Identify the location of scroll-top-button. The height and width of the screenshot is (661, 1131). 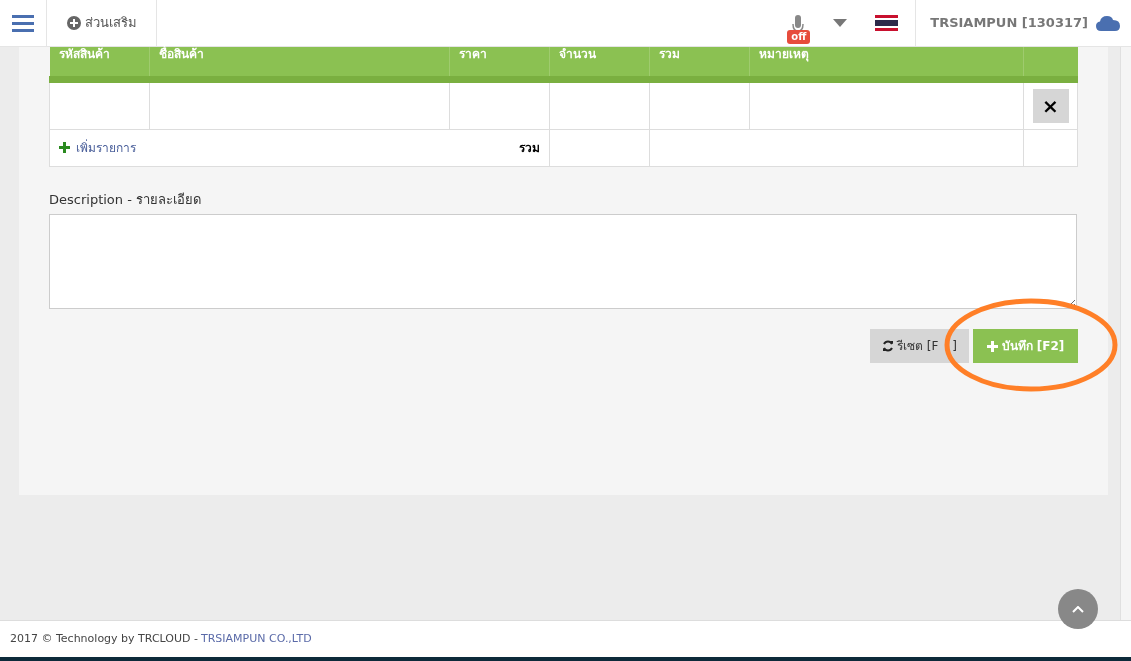
(1078, 609).